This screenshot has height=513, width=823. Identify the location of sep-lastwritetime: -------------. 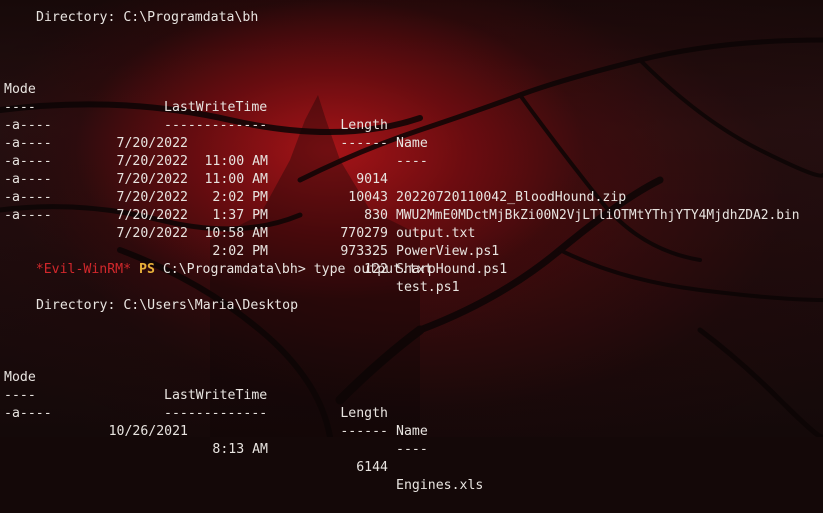
(216, 413).